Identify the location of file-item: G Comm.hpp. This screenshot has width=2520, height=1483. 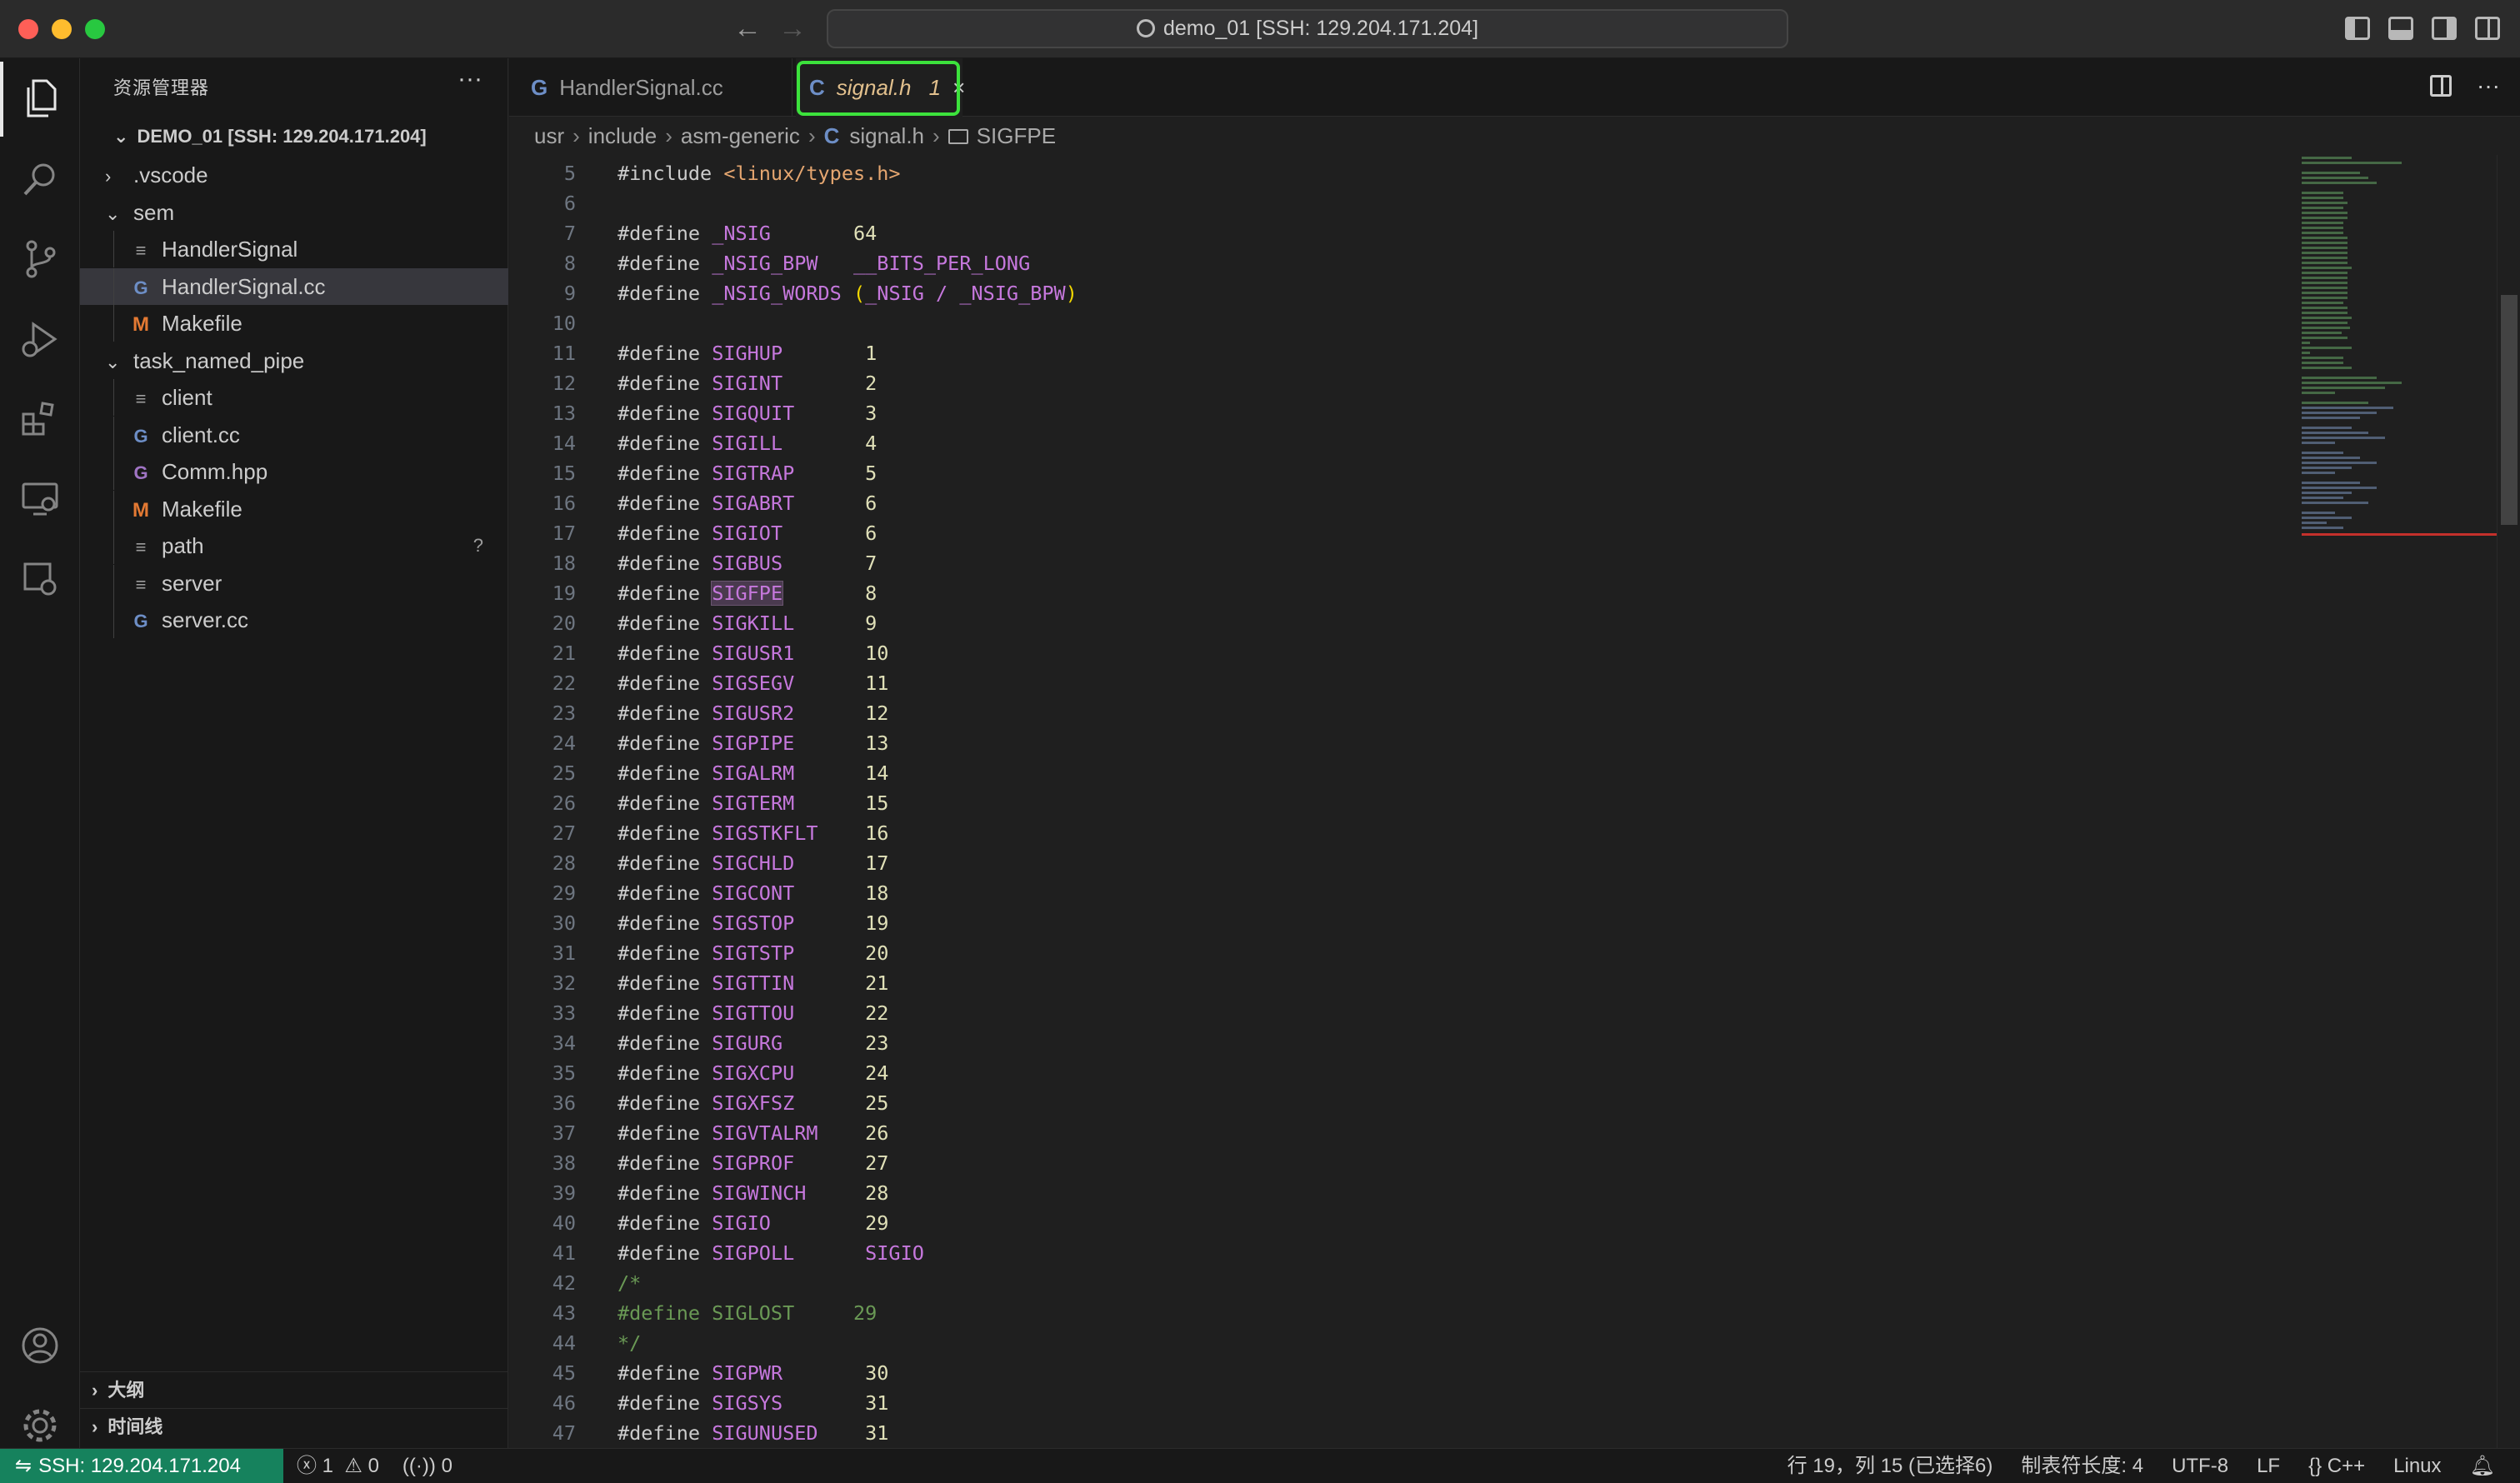
(294, 471).